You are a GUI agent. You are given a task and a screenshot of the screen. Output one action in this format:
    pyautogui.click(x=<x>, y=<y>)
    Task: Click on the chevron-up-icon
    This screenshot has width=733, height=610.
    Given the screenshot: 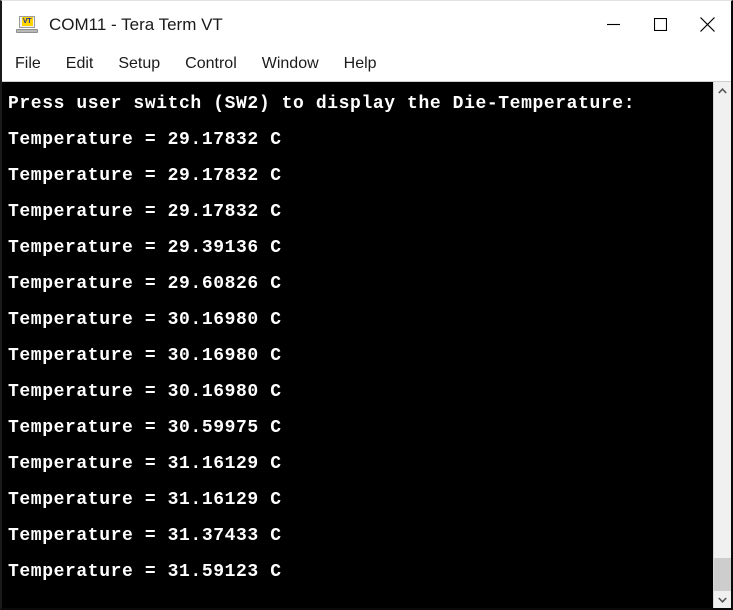 What is the action you would take?
    pyautogui.click(x=722, y=90)
    